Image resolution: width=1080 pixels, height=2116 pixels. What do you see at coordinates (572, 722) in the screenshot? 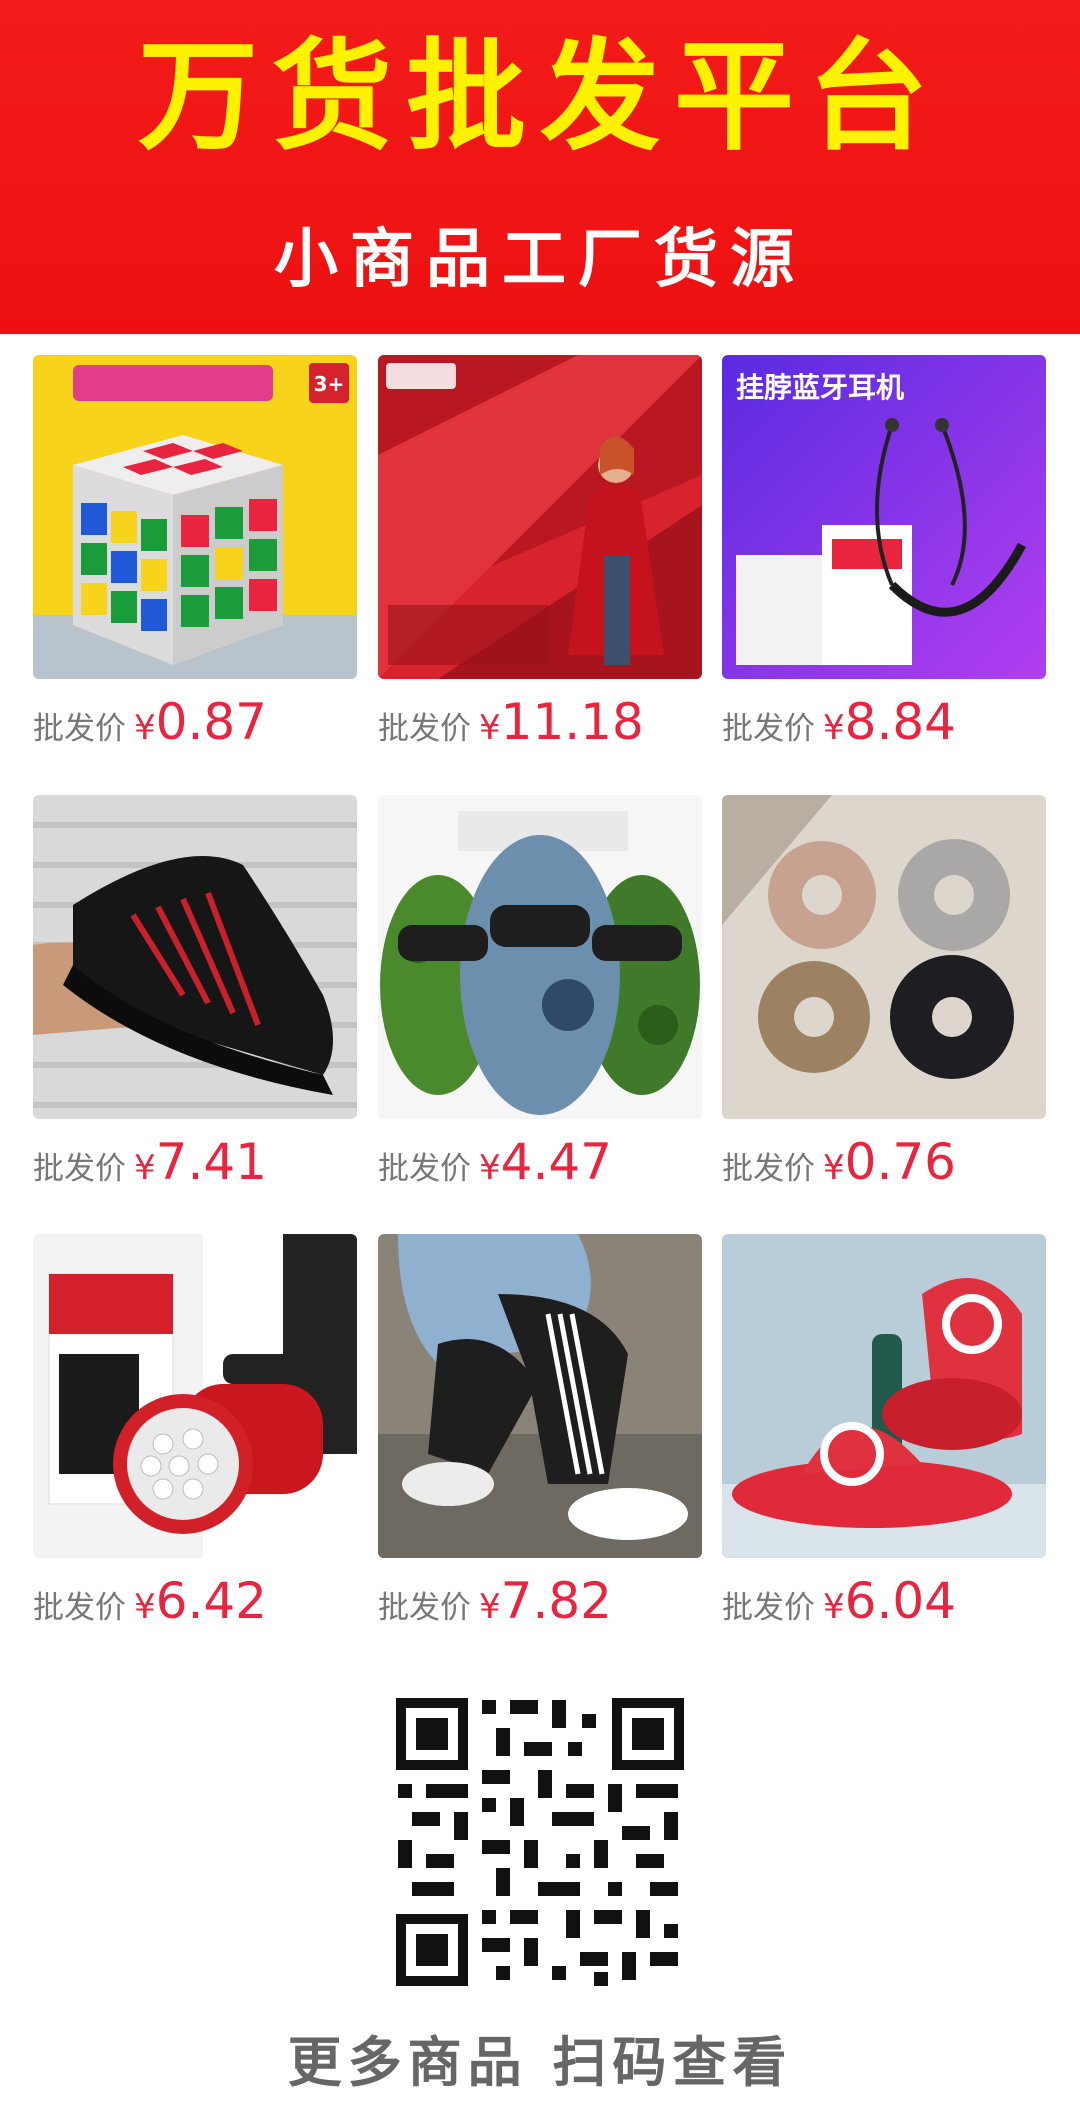
I see `price-value: 11.18` at bounding box center [572, 722].